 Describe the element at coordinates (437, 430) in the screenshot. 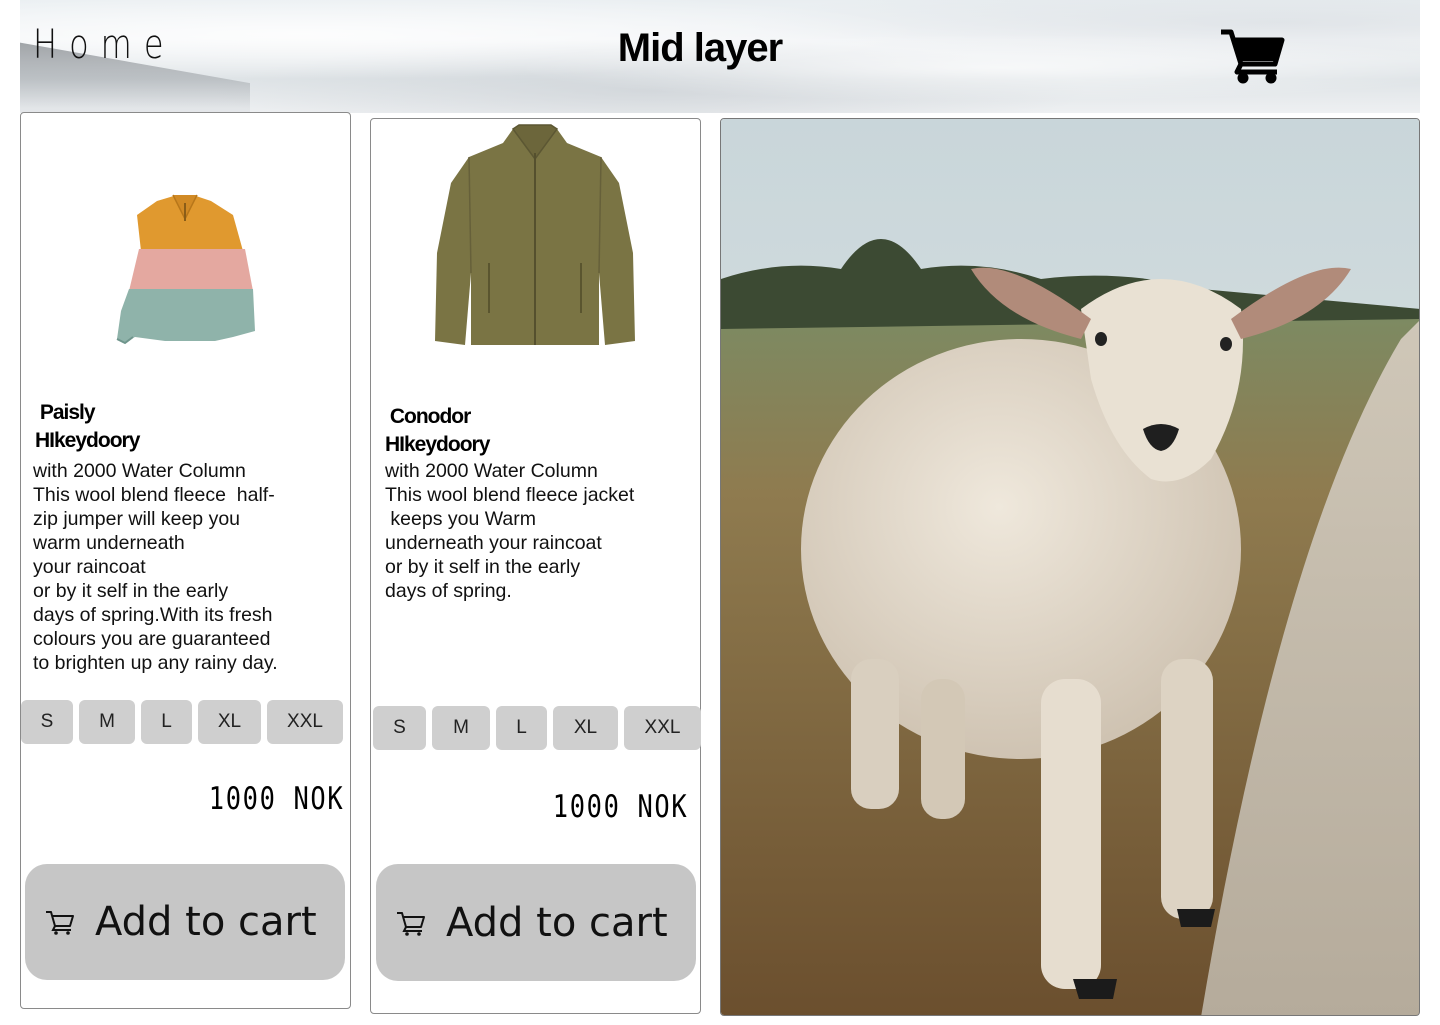

I see `product-name: Conodor HIkeydoory` at that location.